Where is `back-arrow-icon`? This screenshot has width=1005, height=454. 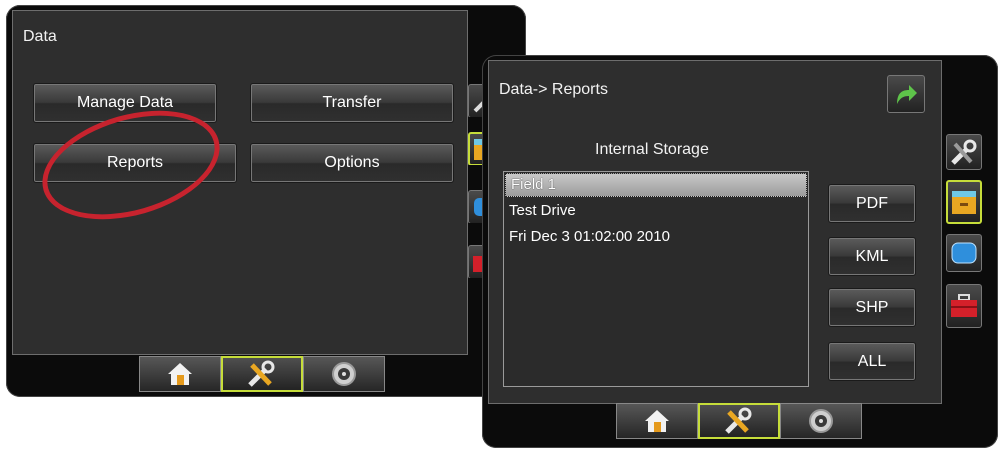
back-arrow-icon is located at coordinates (907, 94).